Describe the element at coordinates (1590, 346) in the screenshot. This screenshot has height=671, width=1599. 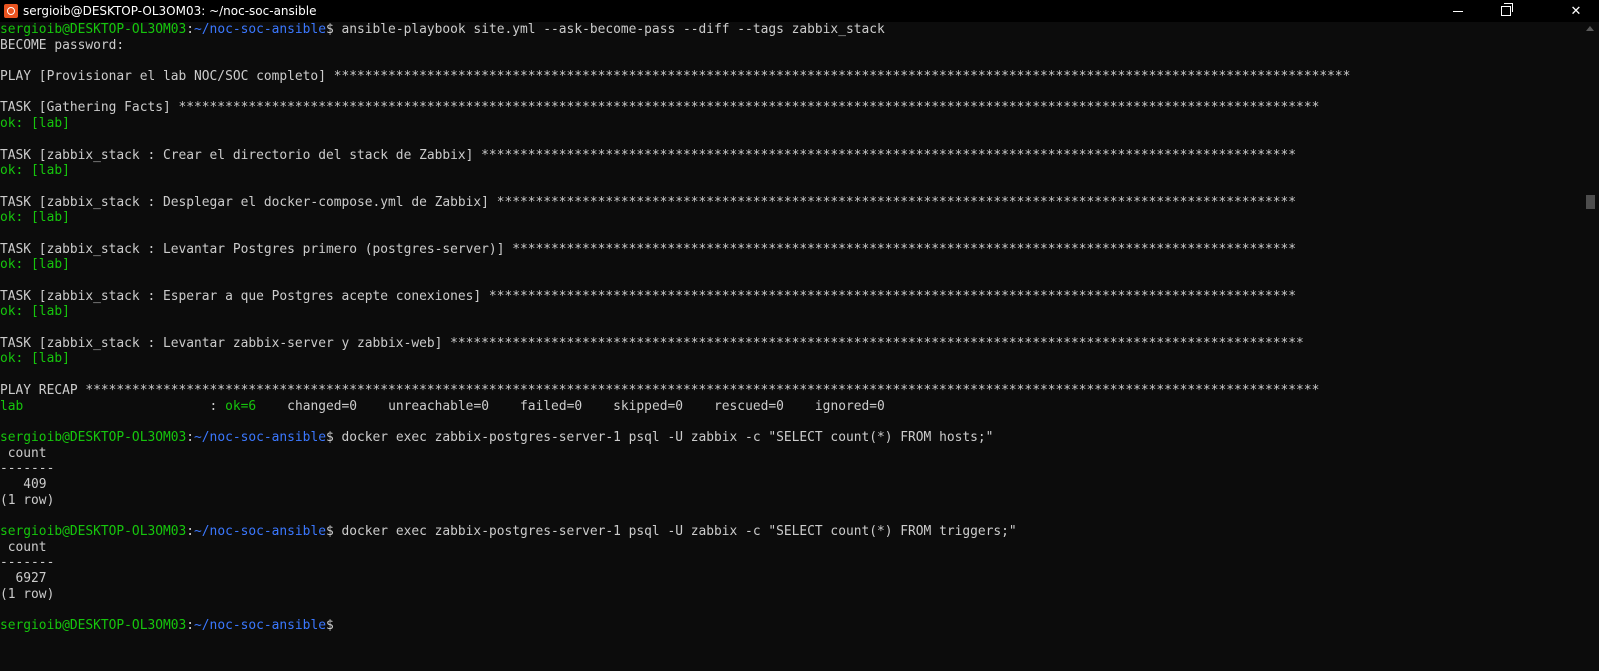
I see `vertical-scrollbar` at that location.